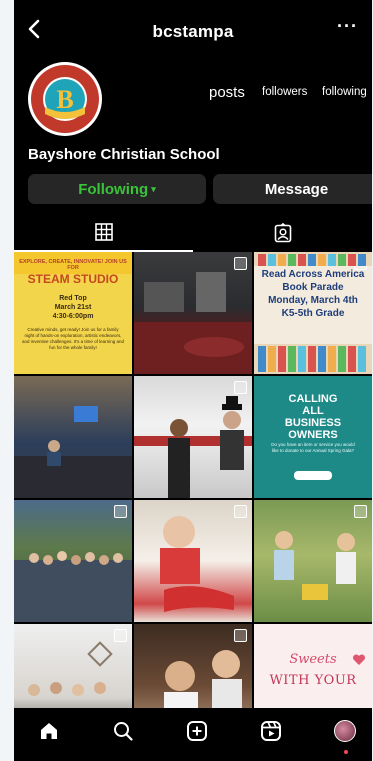  I want to click on chevron-down-icon: ▾, so click(153, 188).